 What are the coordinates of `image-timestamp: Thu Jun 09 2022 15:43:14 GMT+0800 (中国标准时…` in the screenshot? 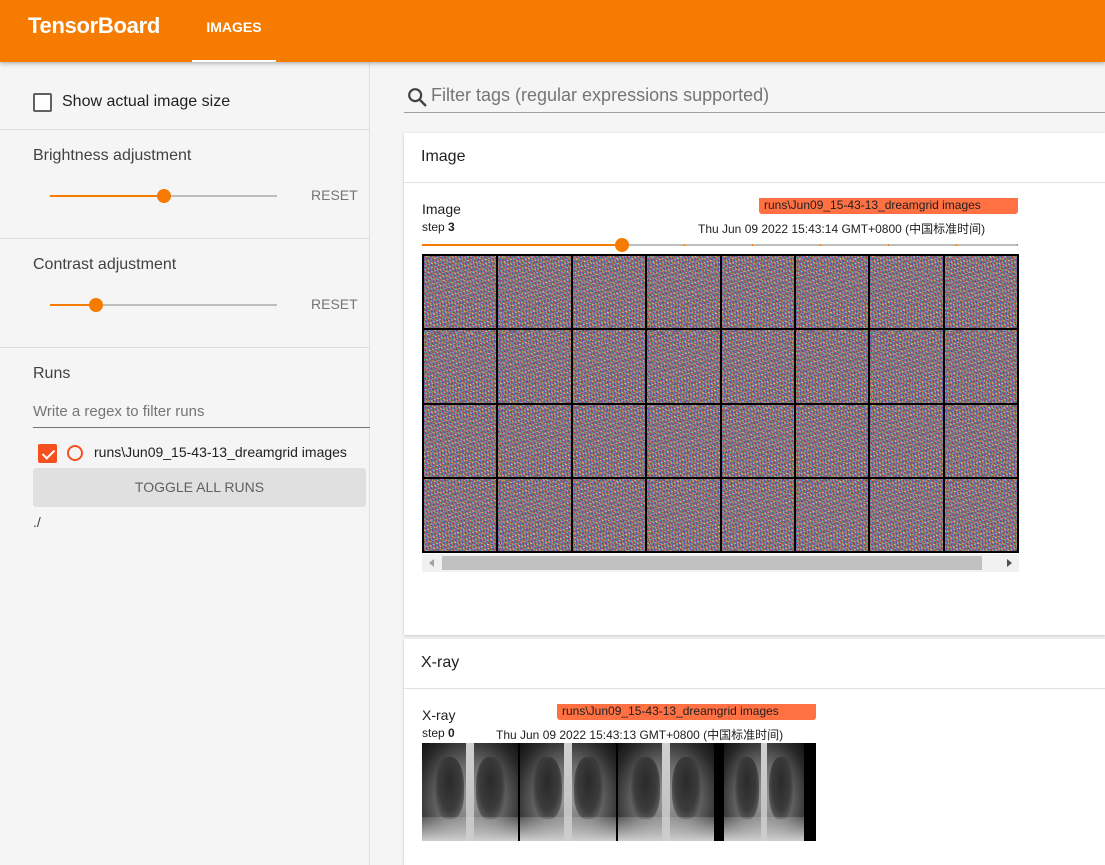 It's located at (842, 229).